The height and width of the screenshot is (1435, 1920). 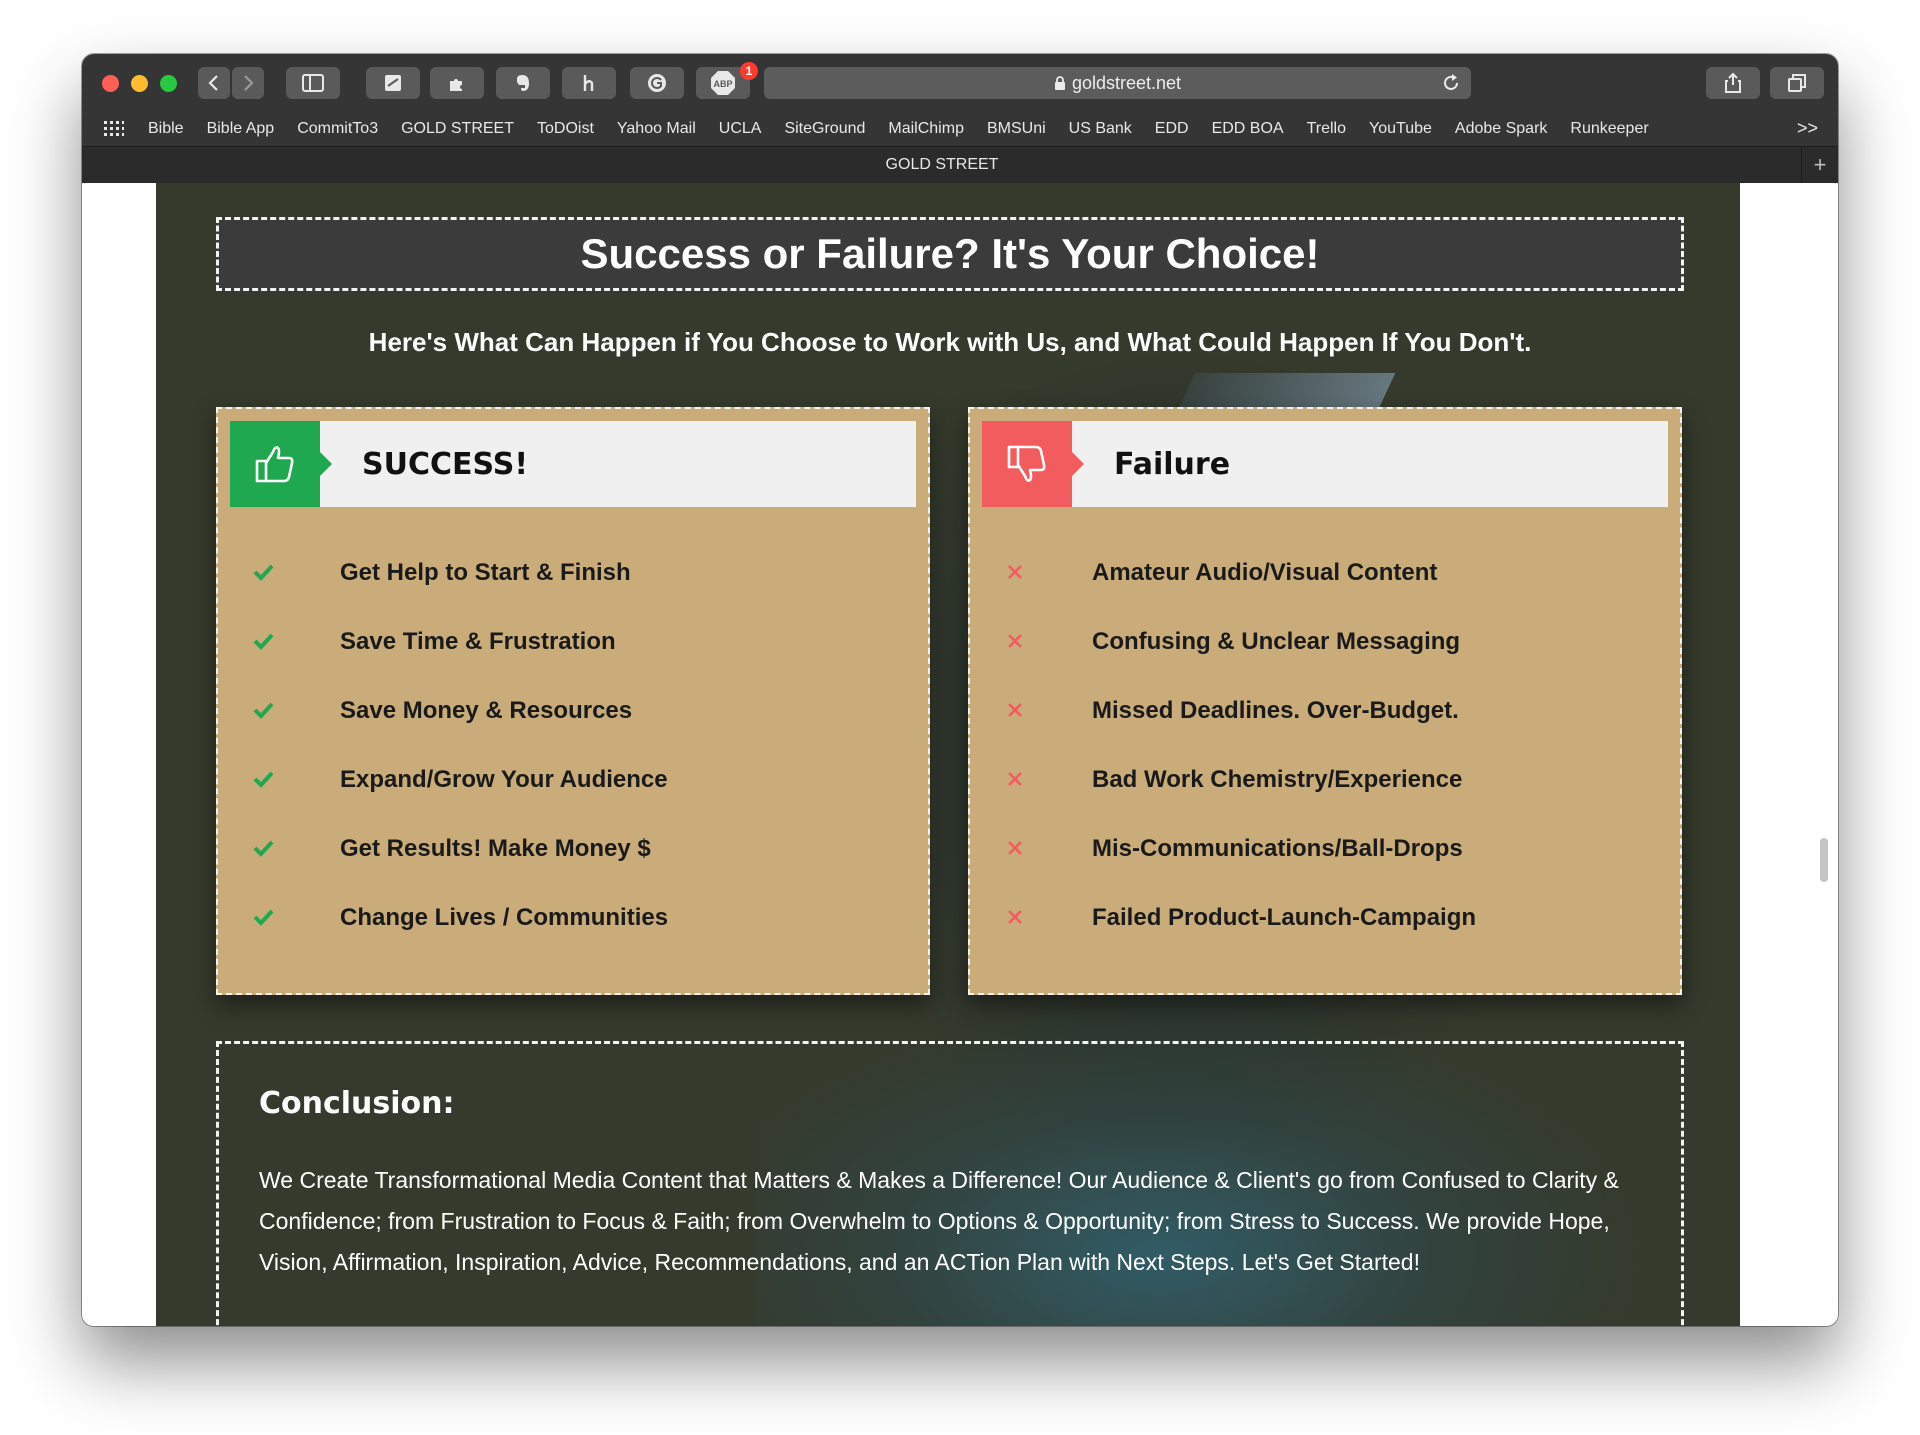 I want to click on bookmark-adobe-spark: Adobe Spark, so click(x=1501, y=129).